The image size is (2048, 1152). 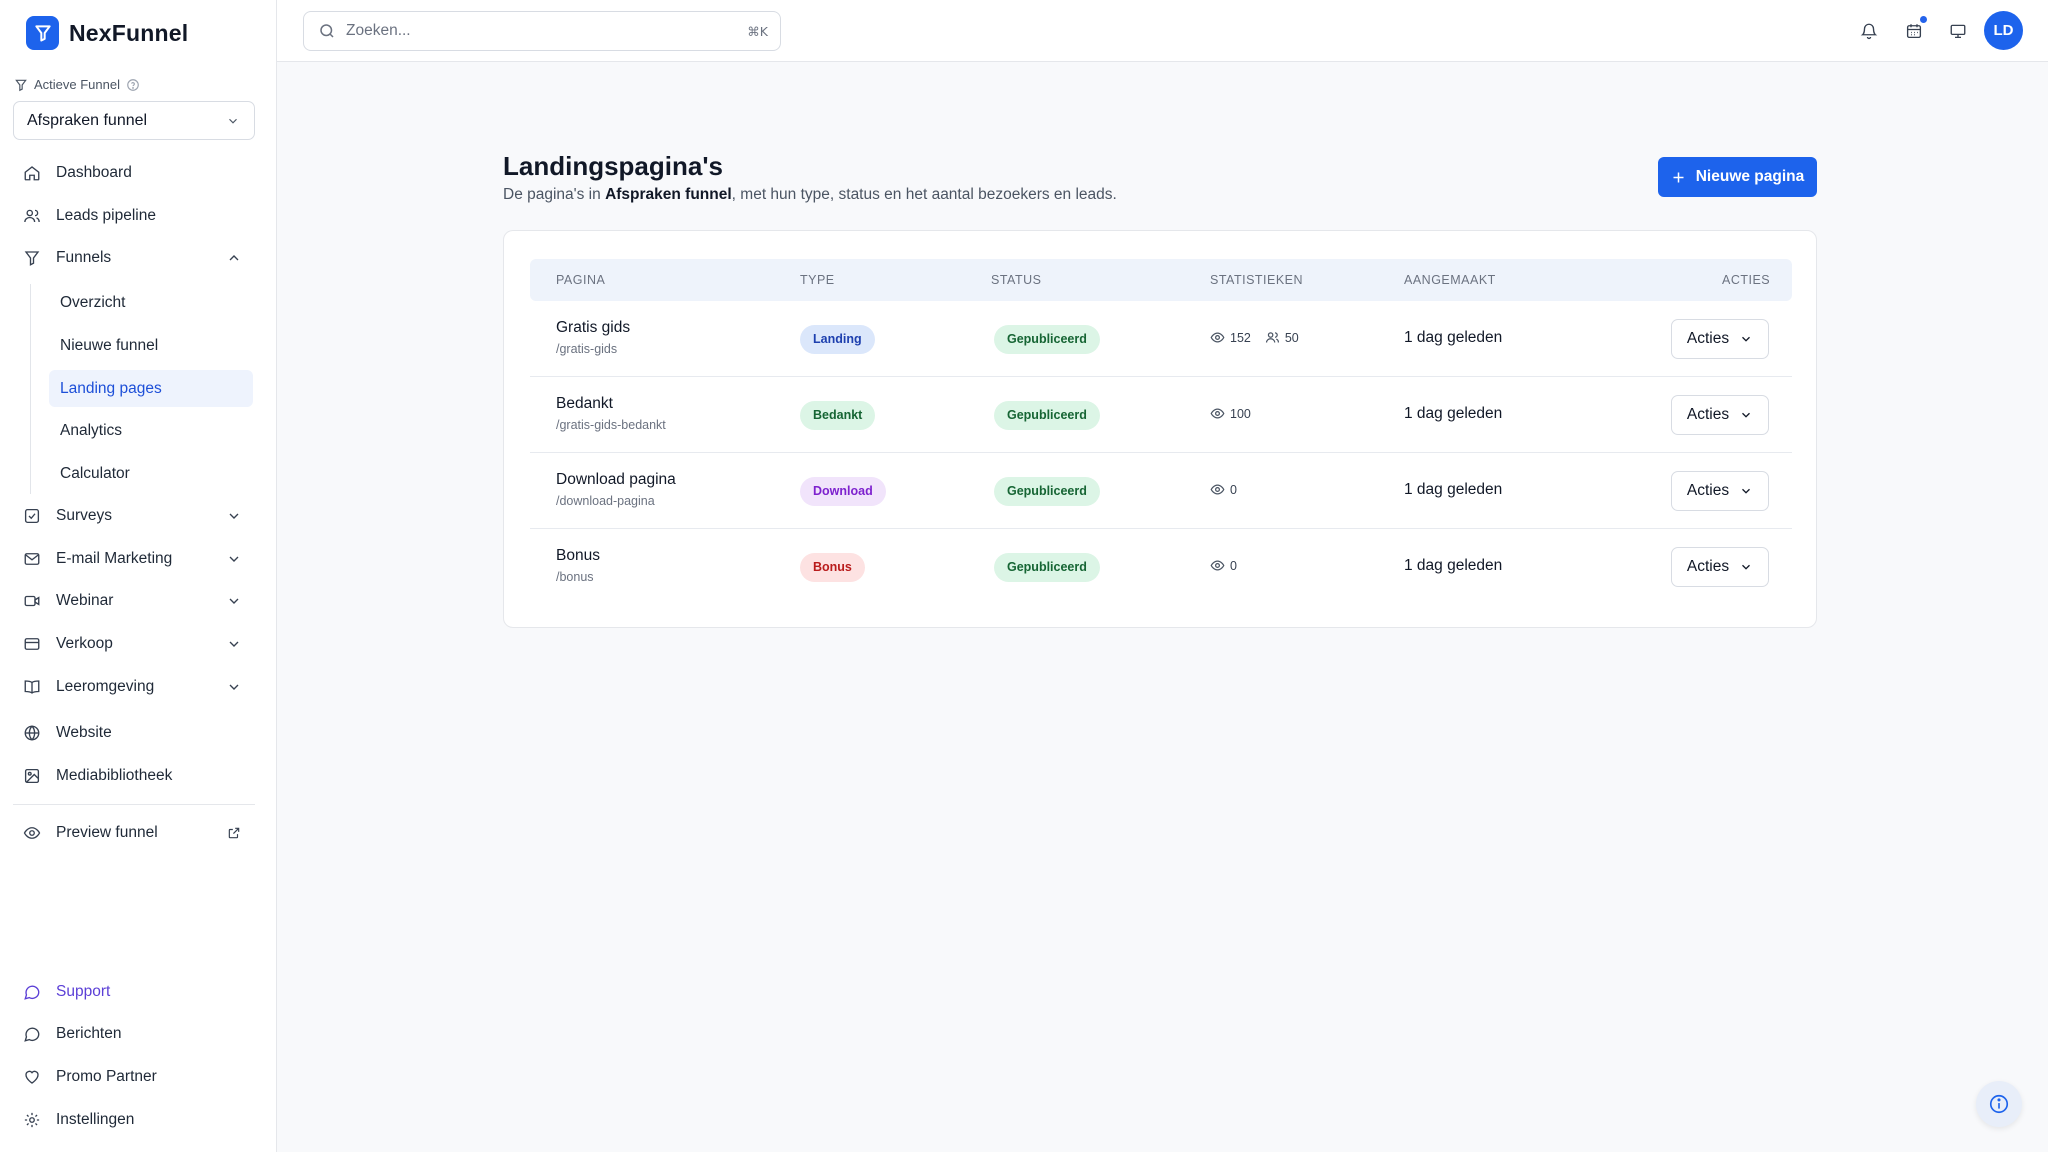 What do you see at coordinates (84, 643) in the screenshot?
I see `nav-label: Verkoop` at bounding box center [84, 643].